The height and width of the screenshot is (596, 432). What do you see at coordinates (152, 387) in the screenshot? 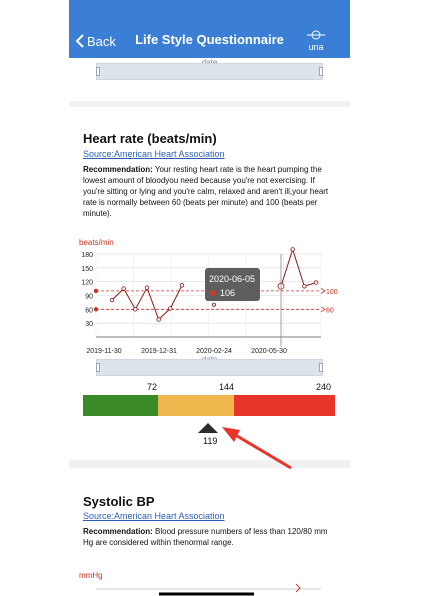
I see `scale-tick-72: 72` at bounding box center [152, 387].